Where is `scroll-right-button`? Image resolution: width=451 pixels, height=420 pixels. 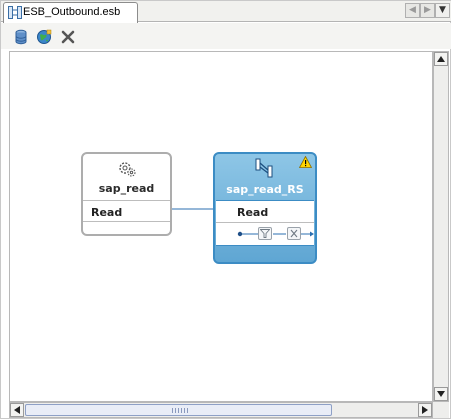
scroll-right-button is located at coordinates (425, 410).